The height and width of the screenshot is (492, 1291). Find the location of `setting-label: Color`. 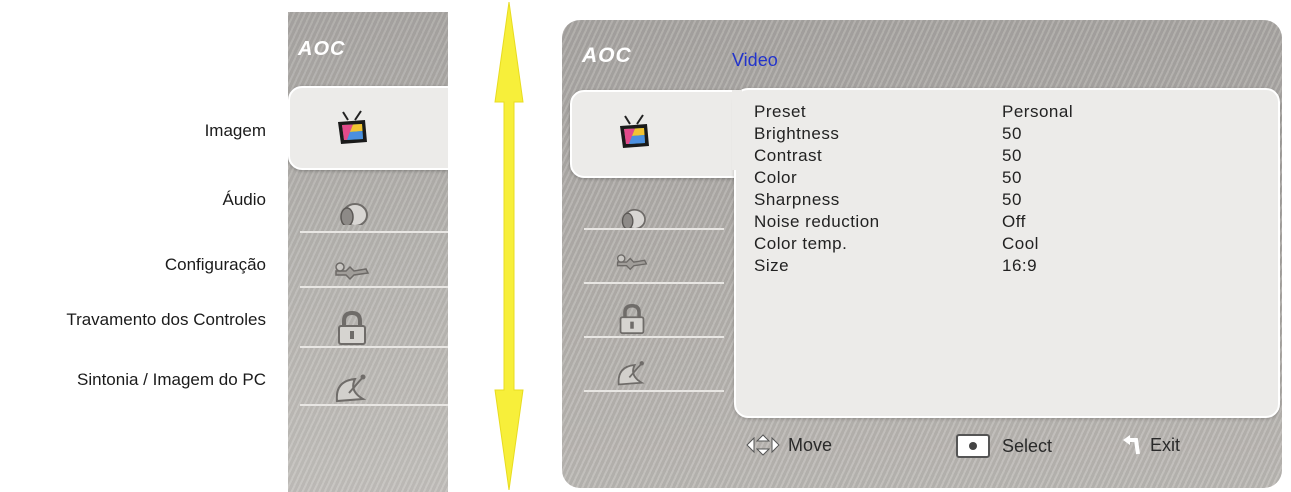

setting-label: Color is located at coordinates (776, 177).